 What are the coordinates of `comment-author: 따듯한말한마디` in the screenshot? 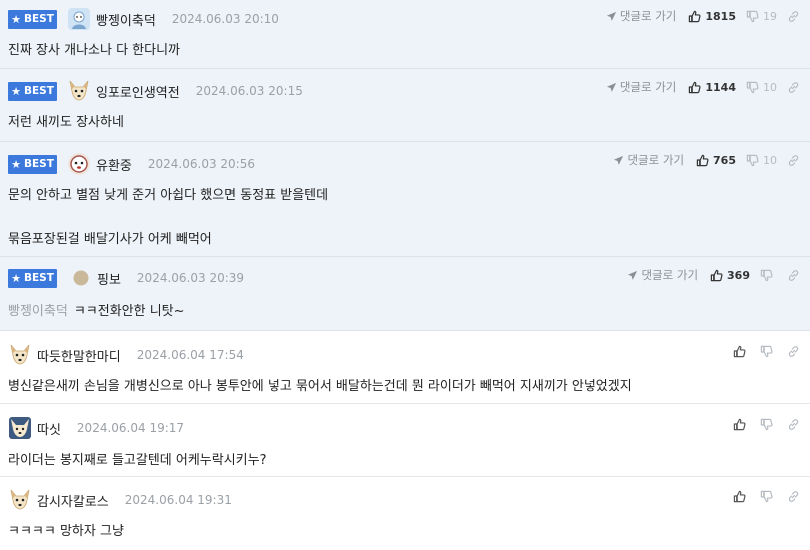 It's located at (79, 355).